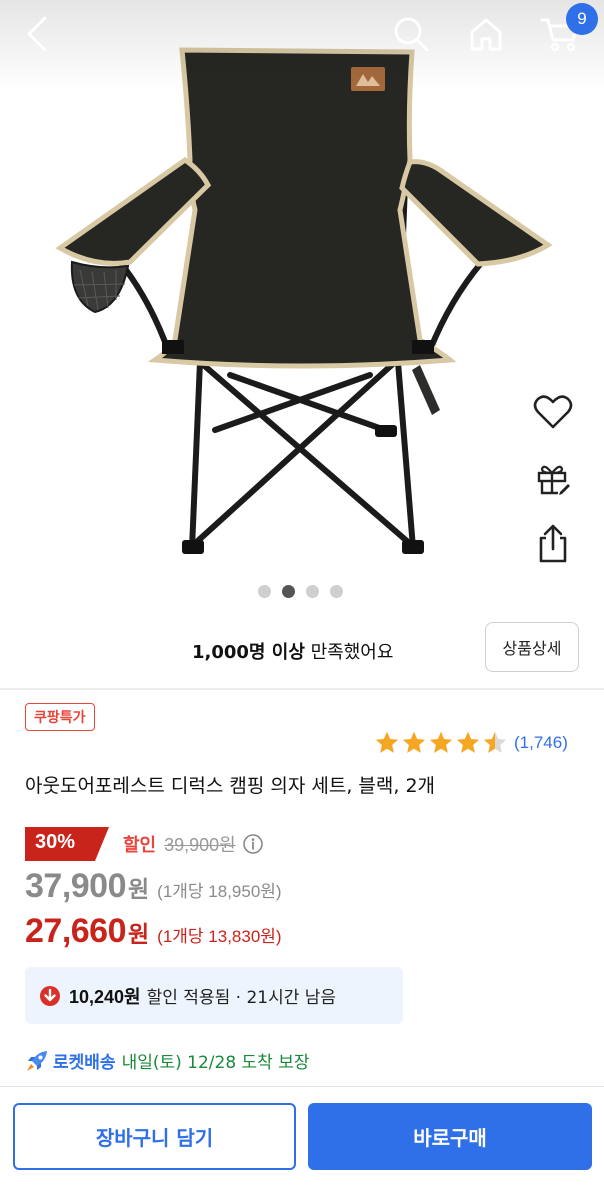 This screenshot has width=604, height=1200. Describe the element at coordinates (541, 743) in the screenshot. I see `review-count-link: (1,746)` at that location.